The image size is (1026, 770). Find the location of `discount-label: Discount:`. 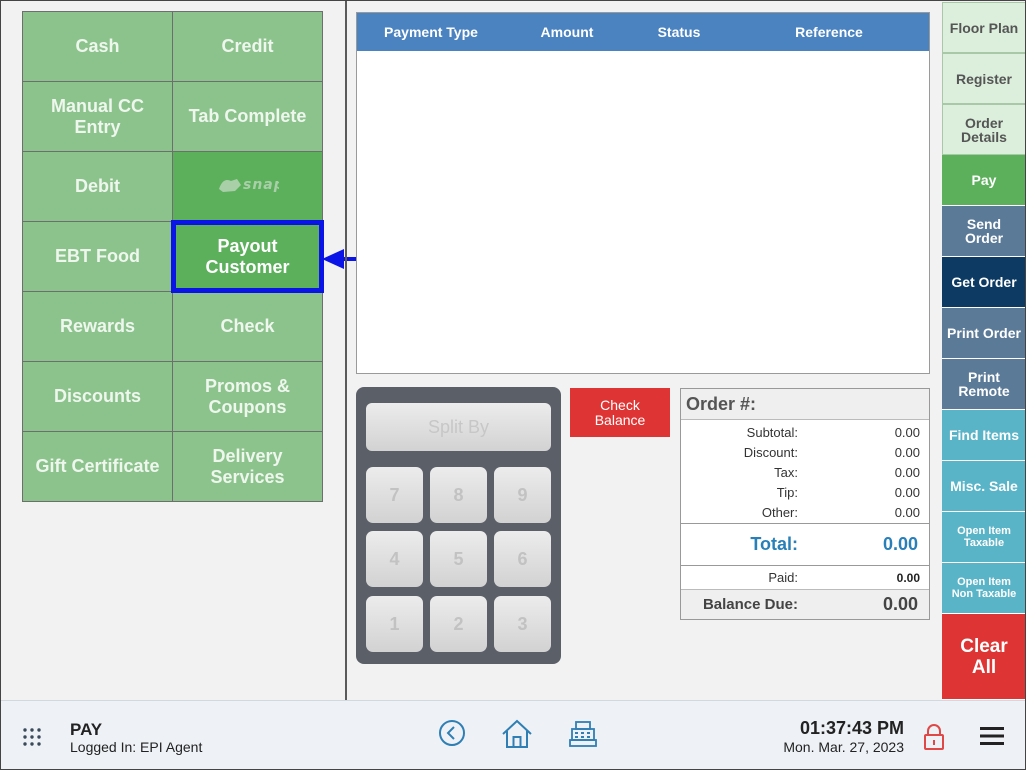

discount-label: Discount: is located at coordinates (770, 452).